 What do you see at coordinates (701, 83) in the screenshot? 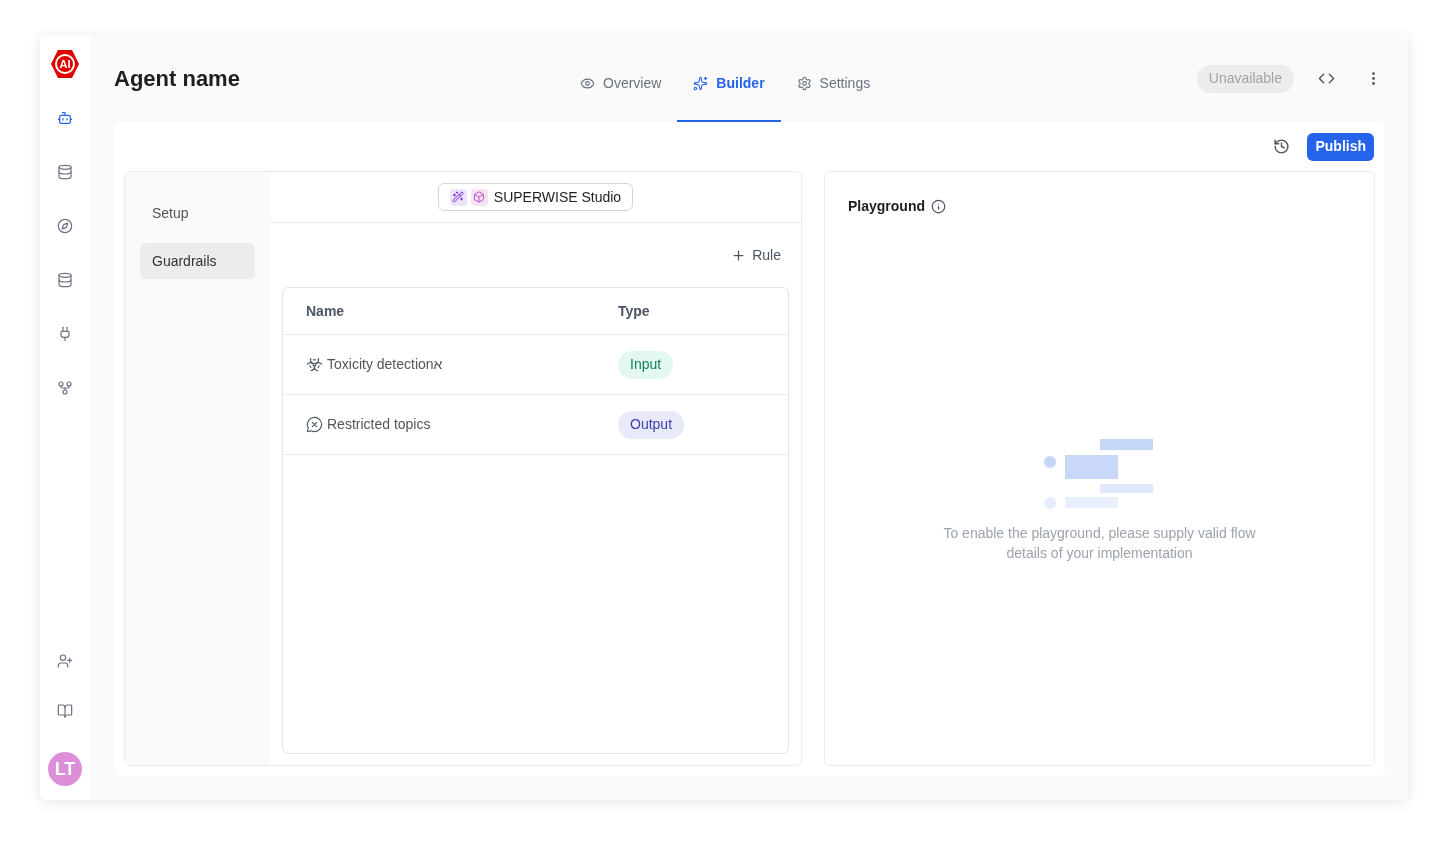
I see `sparkles-icon` at bounding box center [701, 83].